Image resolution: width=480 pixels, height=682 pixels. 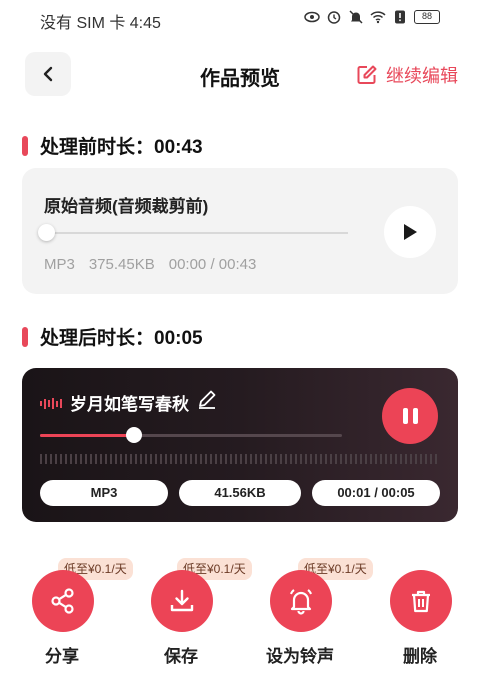 I want to click on edit-icon, so click(x=367, y=74).